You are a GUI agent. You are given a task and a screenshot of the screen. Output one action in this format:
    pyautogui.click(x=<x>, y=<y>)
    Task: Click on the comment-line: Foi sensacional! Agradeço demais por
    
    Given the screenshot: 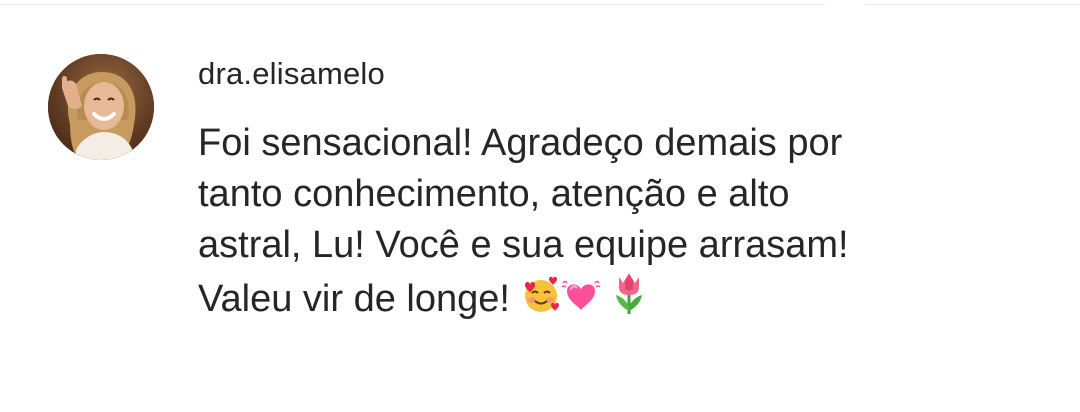 What is the action you would take?
    pyautogui.click(x=520, y=143)
    